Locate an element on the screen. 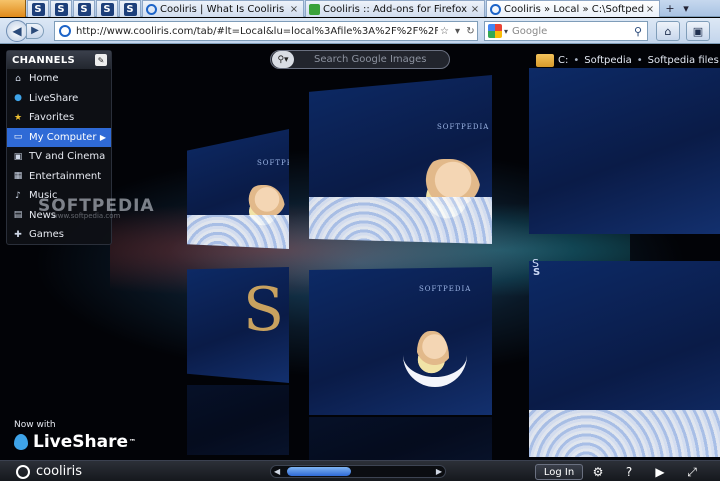 Image resolution: width=720 pixels, height=481 pixels. slideshow-icon: ▶ is located at coordinates (660, 472).